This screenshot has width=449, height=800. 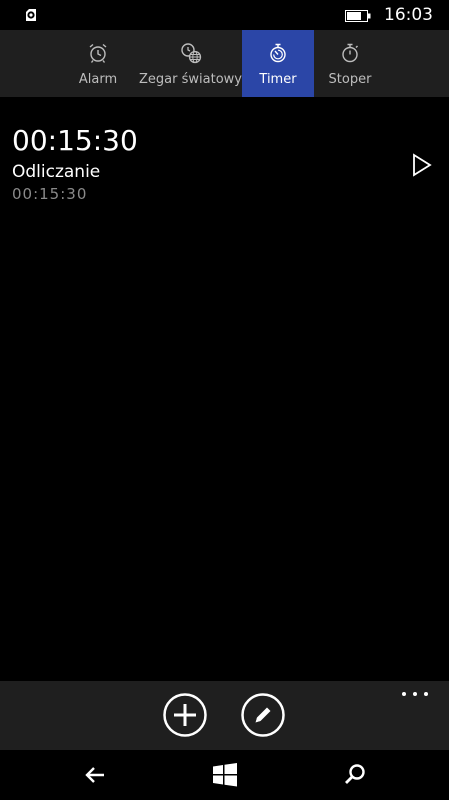 What do you see at coordinates (98, 63) in the screenshot?
I see `tab-alarm: Alarm` at bounding box center [98, 63].